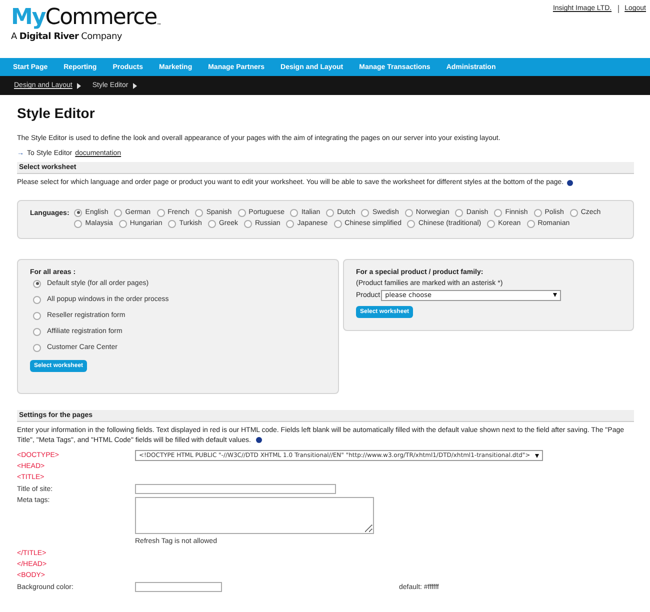 The height and width of the screenshot is (612, 650). Describe the element at coordinates (235, 489) in the screenshot. I see `title-input-field` at that location.